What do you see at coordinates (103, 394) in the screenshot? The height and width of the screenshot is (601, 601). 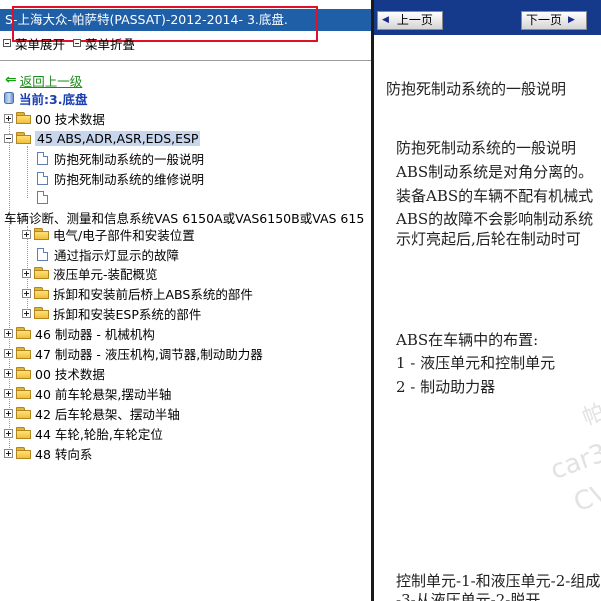 I see `tree-node-label: 40 前车轮悬架,摆动半轴` at bounding box center [103, 394].